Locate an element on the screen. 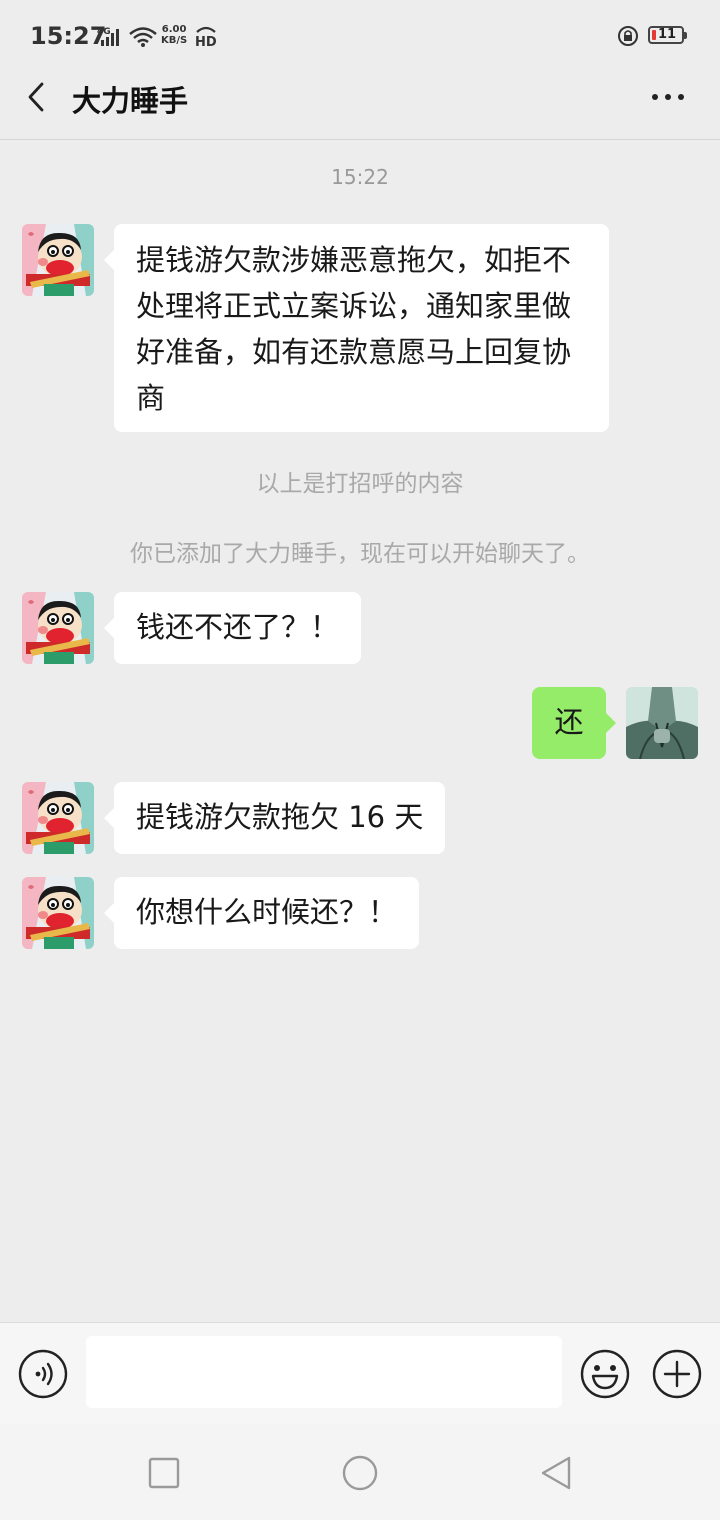  more-dots-icon is located at coordinates (668, 97).